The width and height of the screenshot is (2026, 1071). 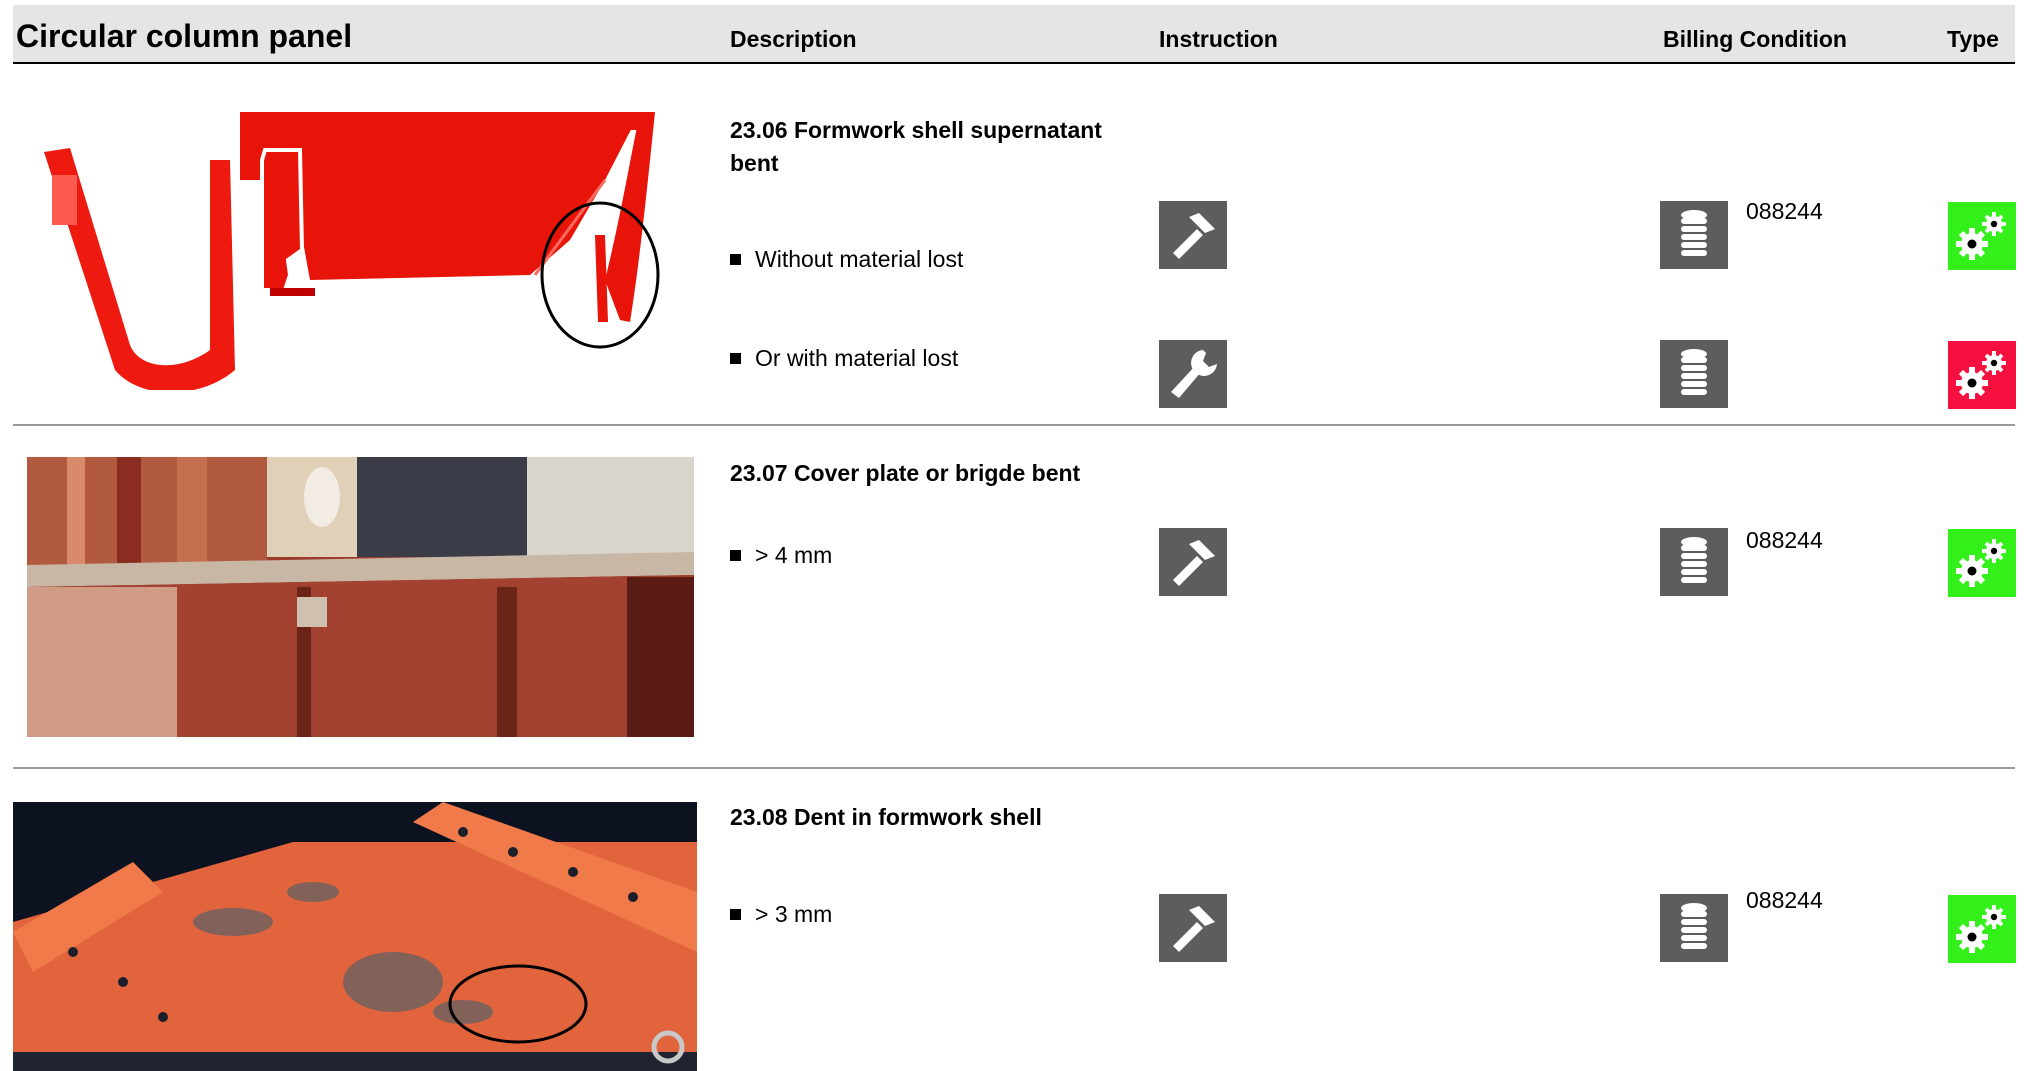 I want to click on list-item: Without material lost, so click(x=846, y=259).